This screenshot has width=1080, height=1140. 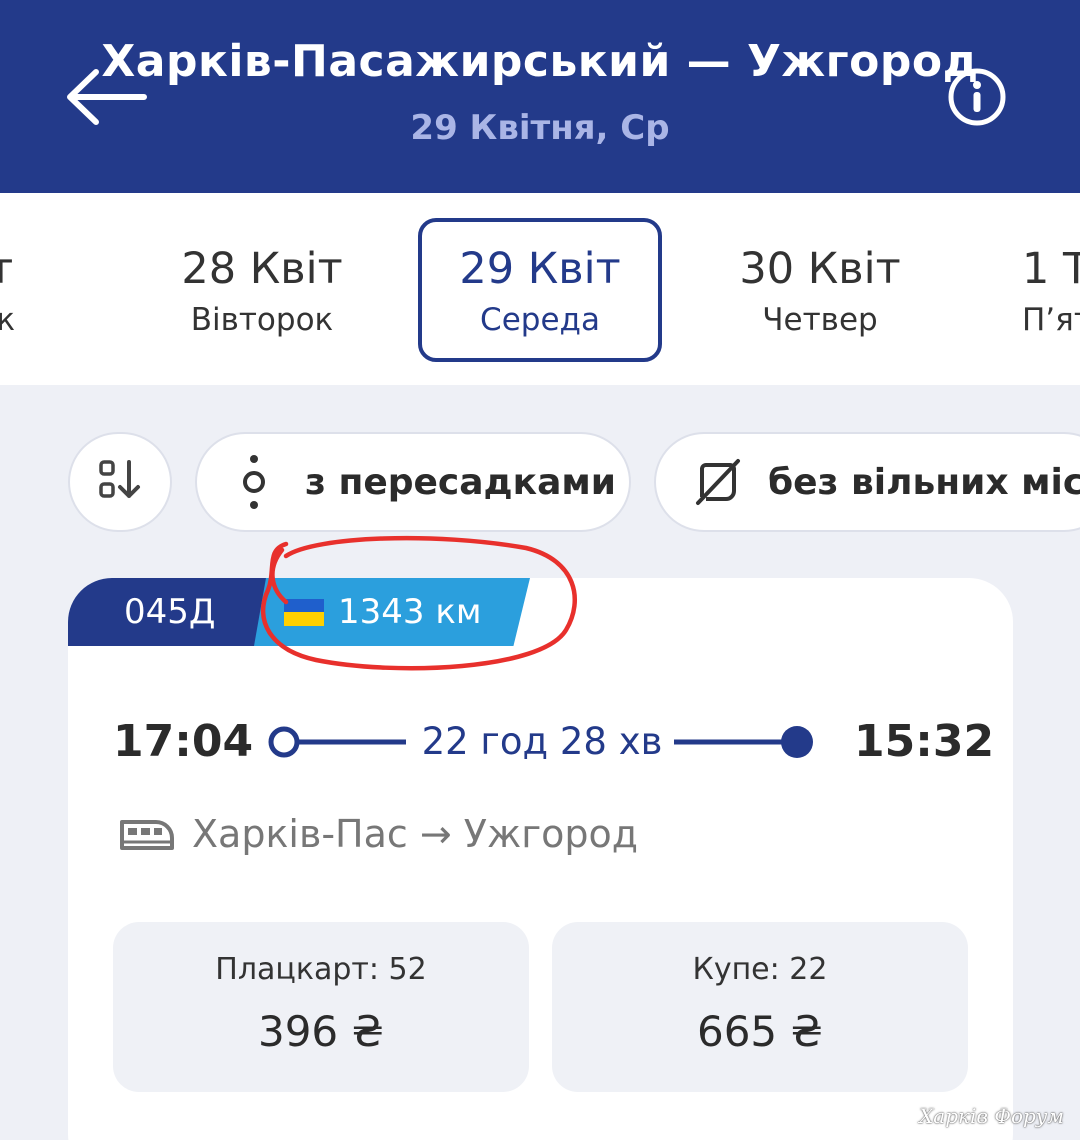 I want to click on travel-duration: 22 год 28 хв, so click(x=542, y=741).